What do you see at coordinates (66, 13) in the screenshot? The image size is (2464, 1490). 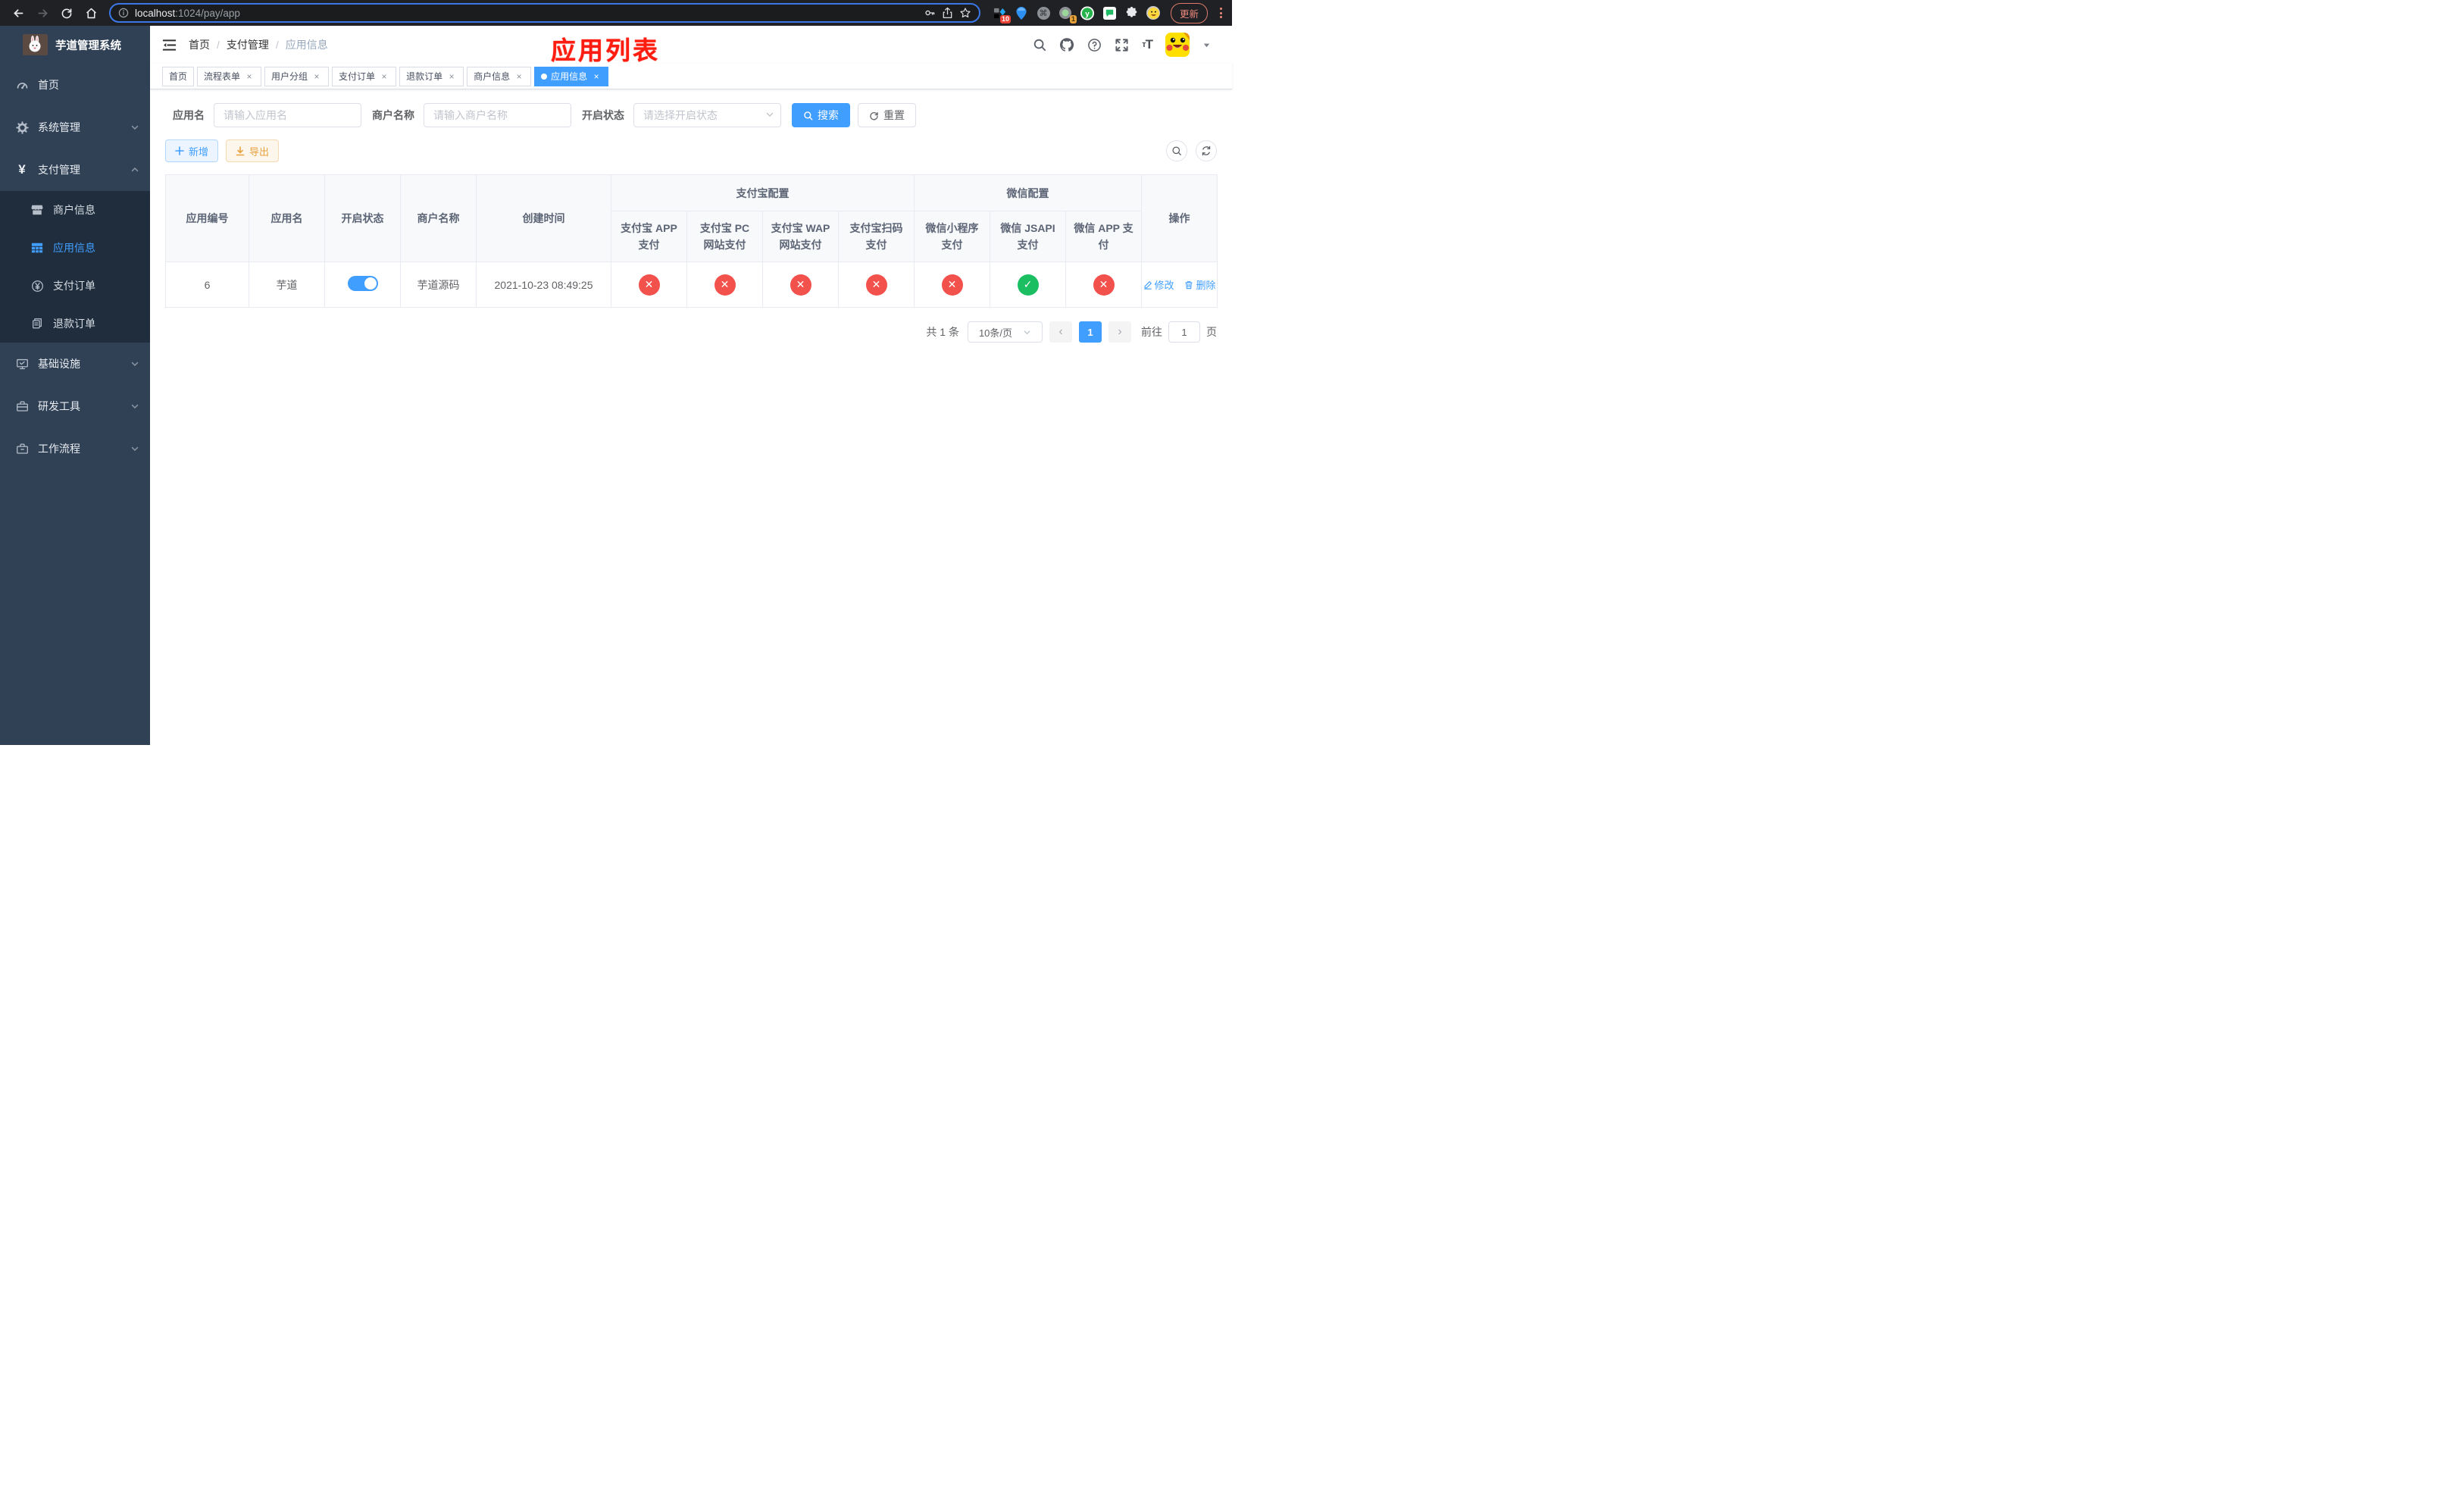 I see `browser-reload-icon` at bounding box center [66, 13].